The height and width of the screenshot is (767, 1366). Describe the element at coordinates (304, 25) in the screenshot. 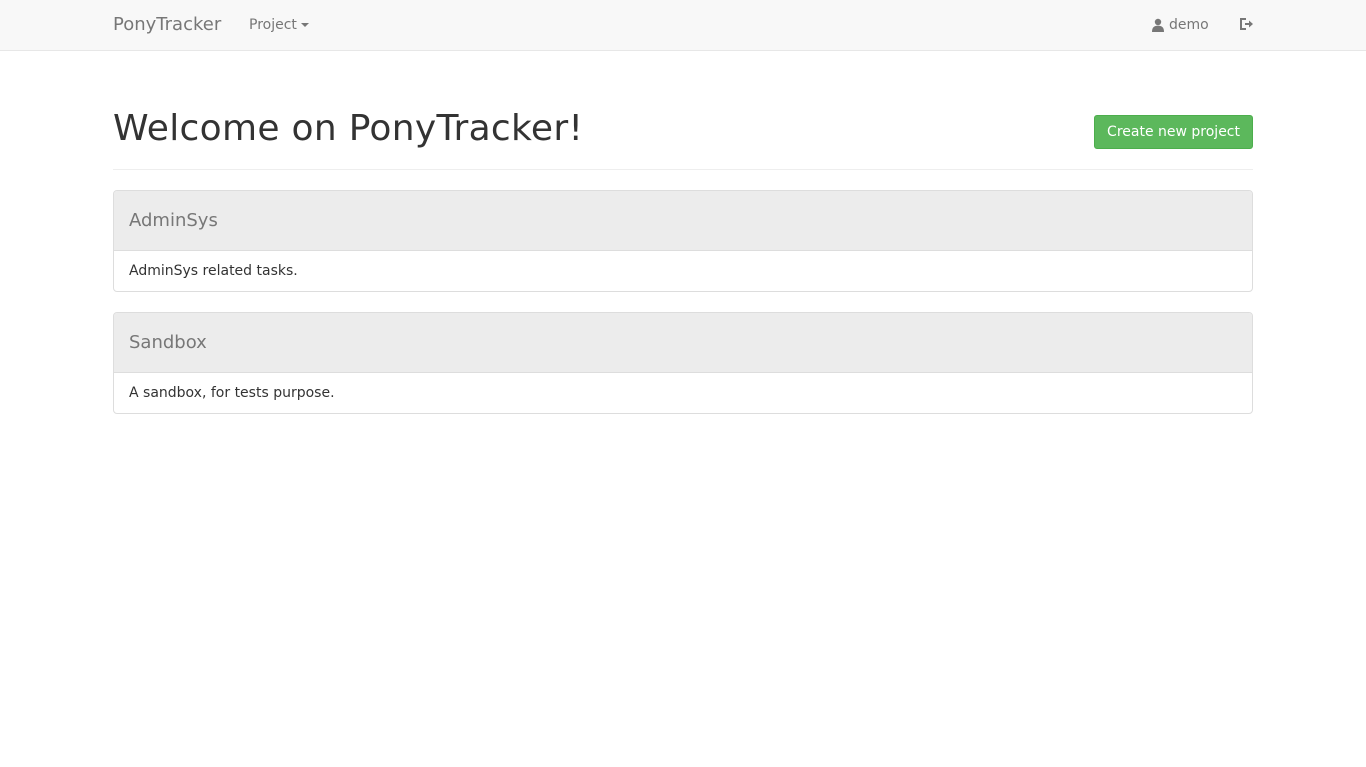

I see `caret-down-icon` at that location.